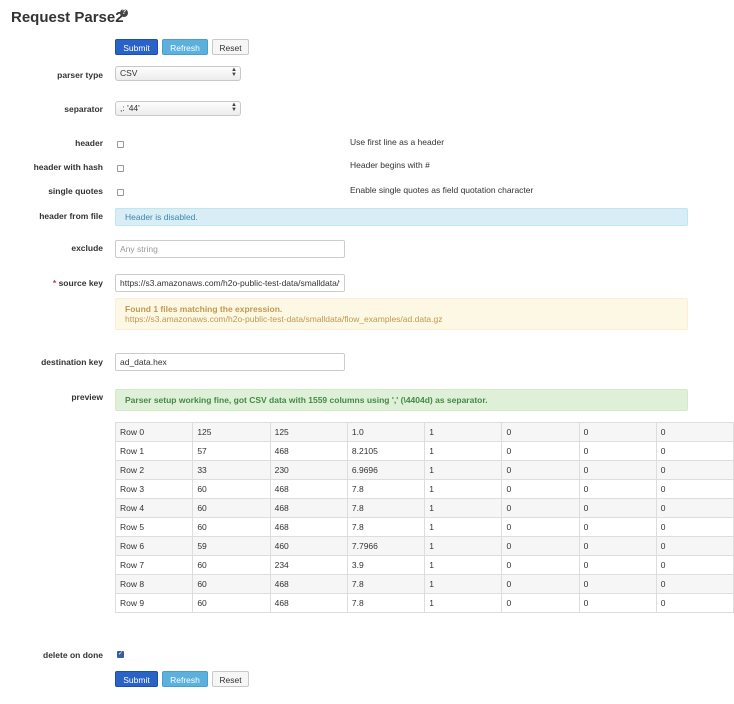  What do you see at coordinates (83, 109) in the screenshot?
I see `separator-label: separator` at bounding box center [83, 109].